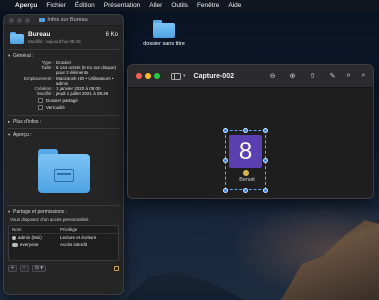 The image size is (379, 300). What do you see at coordinates (56, 5) in the screenshot?
I see `menu-item-fichier: Fichier` at bounding box center [56, 5].